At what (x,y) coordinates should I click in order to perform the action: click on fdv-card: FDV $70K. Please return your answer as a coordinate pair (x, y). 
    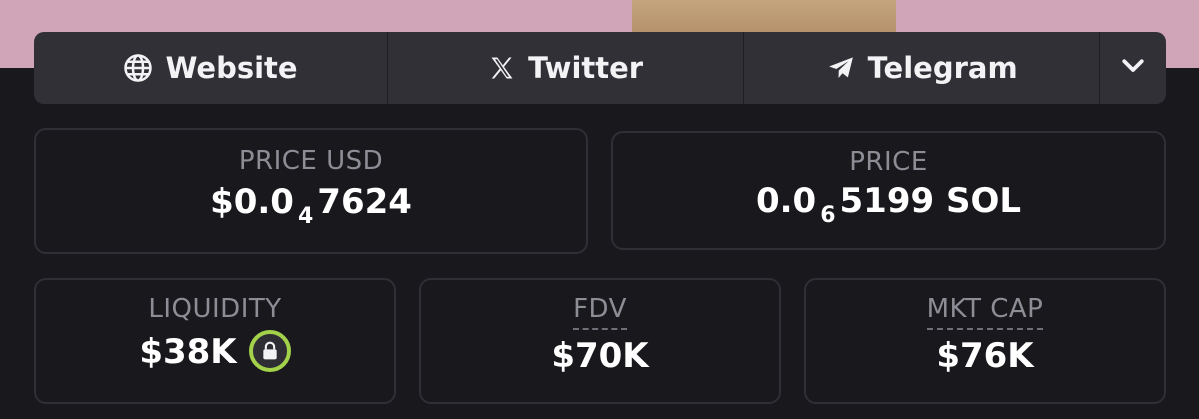
    Looking at the image, I should click on (600, 341).